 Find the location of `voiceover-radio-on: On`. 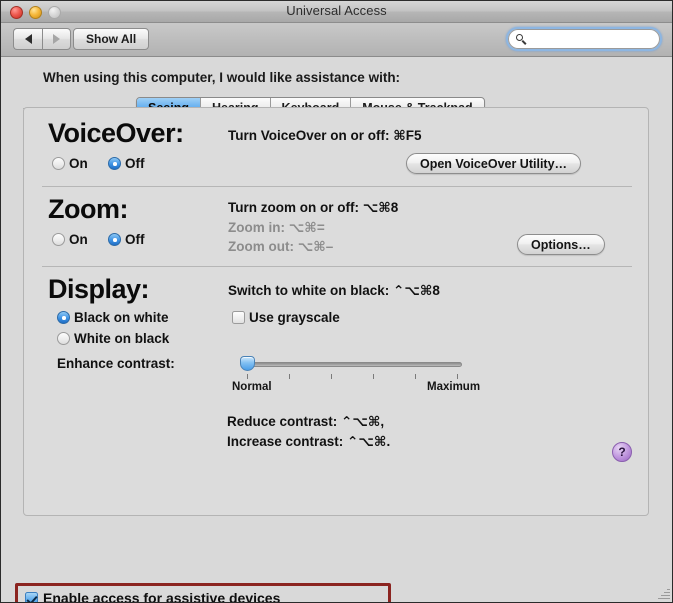

voiceover-radio-on: On is located at coordinates (70, 163).